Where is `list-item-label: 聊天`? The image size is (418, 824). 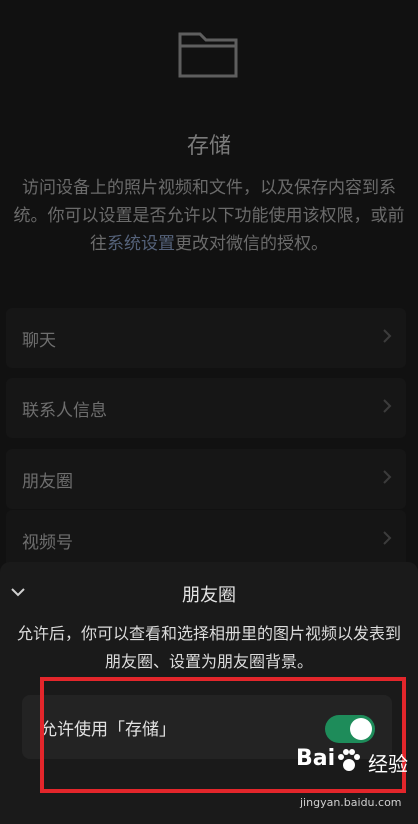
list-item-label: 聊天 is located at coordinates (39, 341).